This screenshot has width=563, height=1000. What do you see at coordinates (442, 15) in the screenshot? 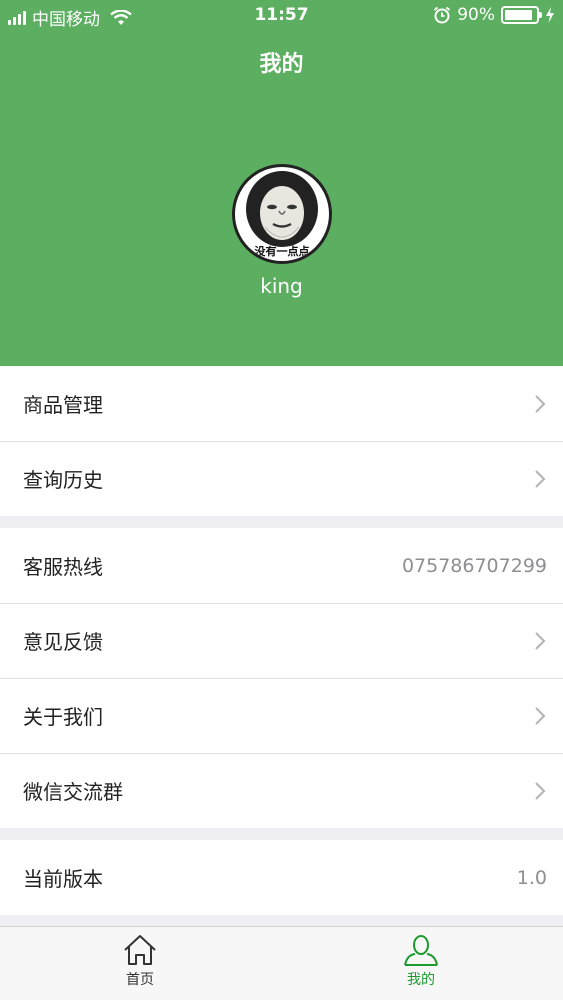
I see `alarm-icon` at bounding box center [442, 15].